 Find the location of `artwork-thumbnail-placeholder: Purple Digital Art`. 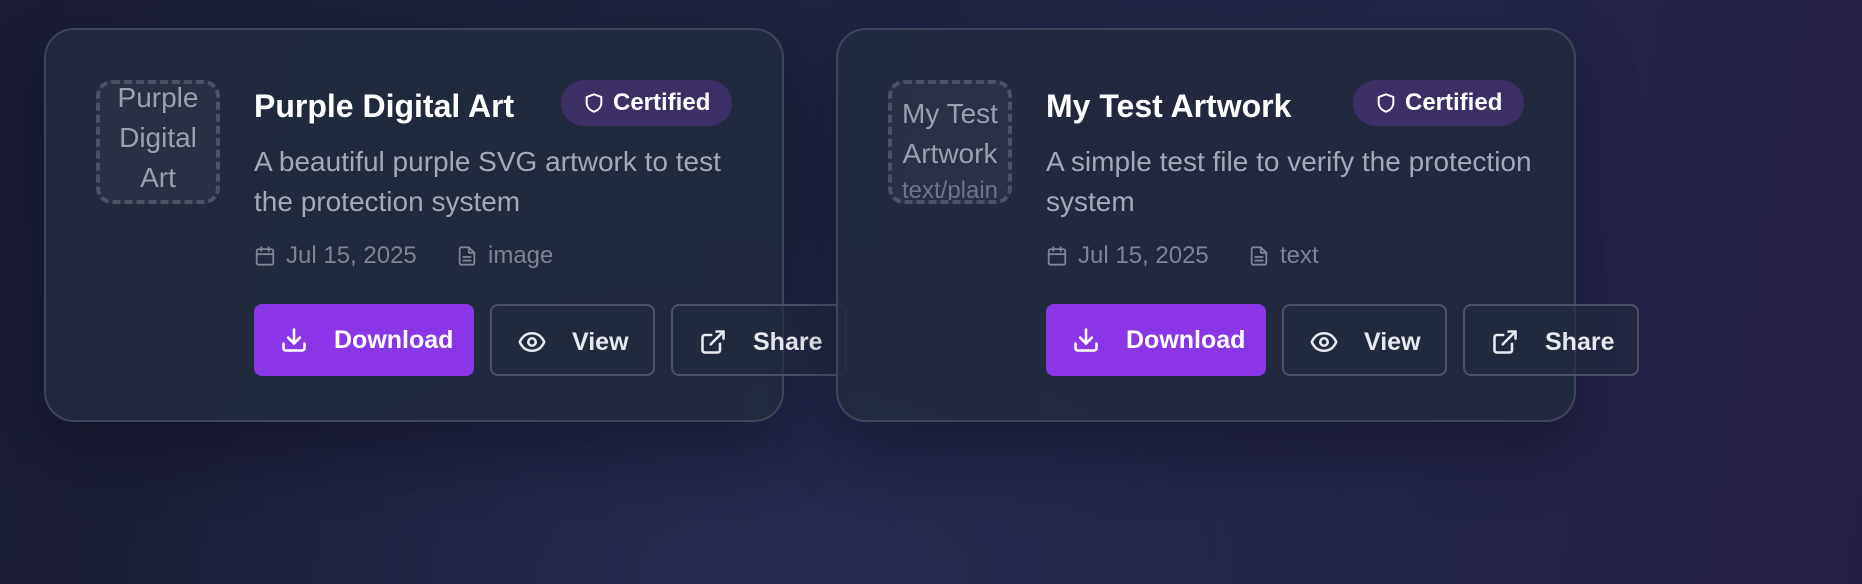

artwork-thumbnail-placeholder: Purple Digital Art is located at coordinates (158, 142).